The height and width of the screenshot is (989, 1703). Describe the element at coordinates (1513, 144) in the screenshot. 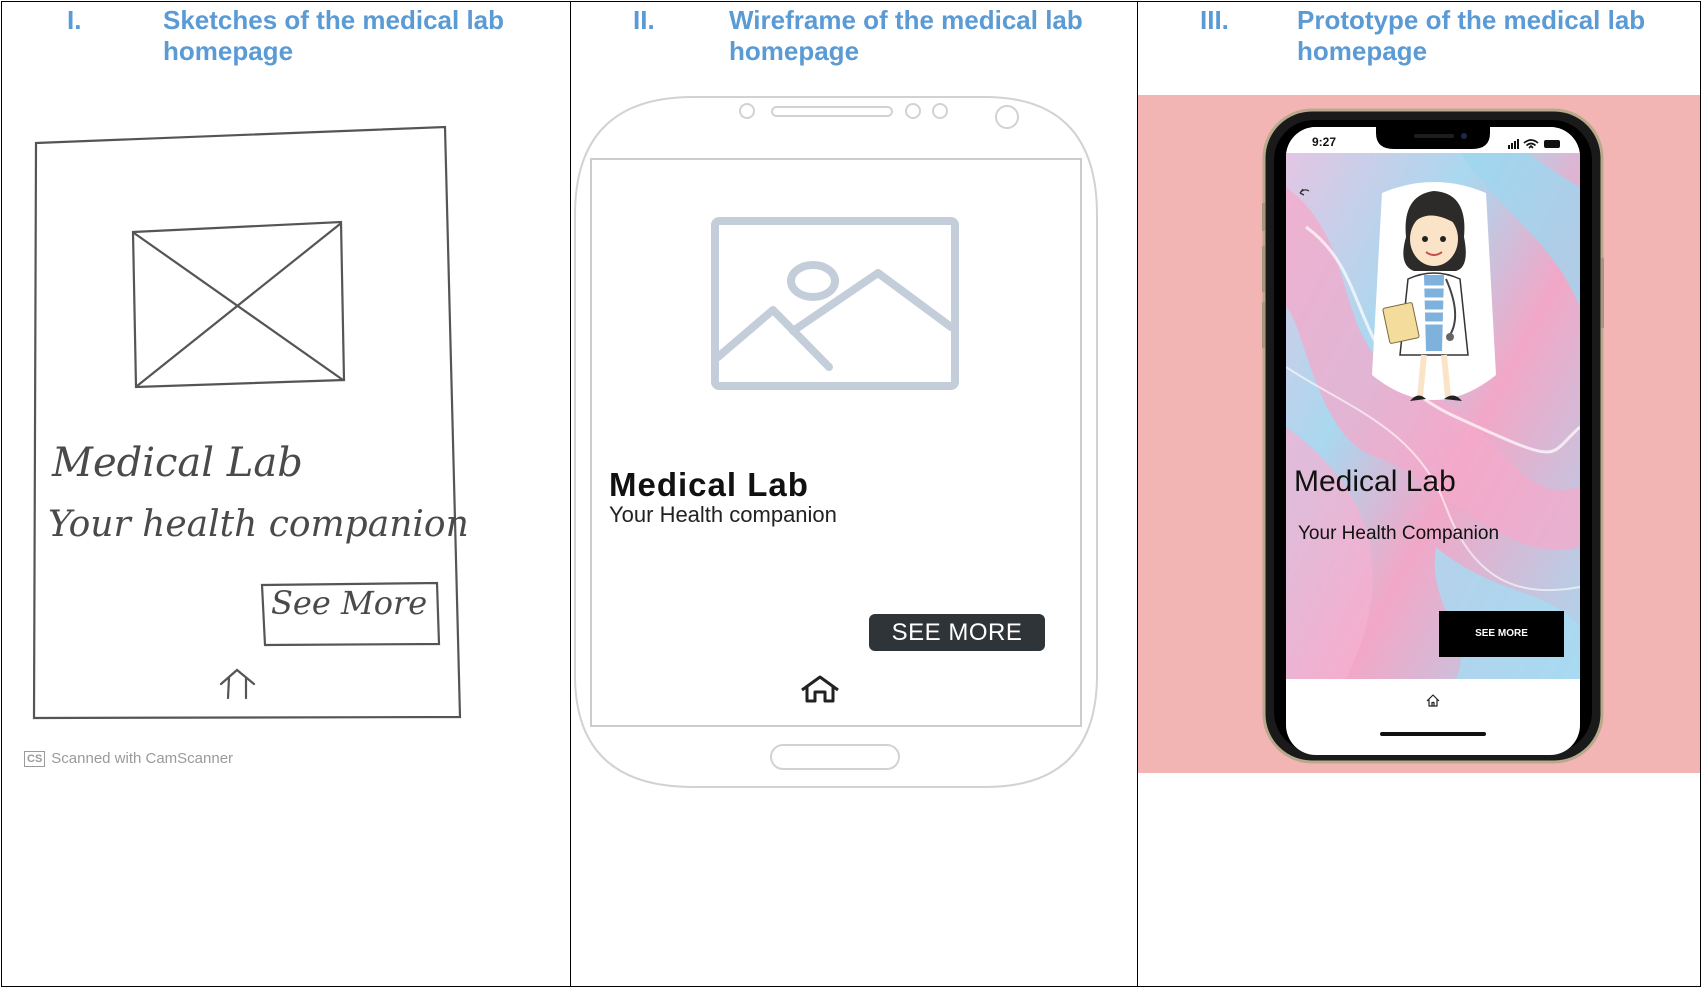

I see `signal-icon` at that location.